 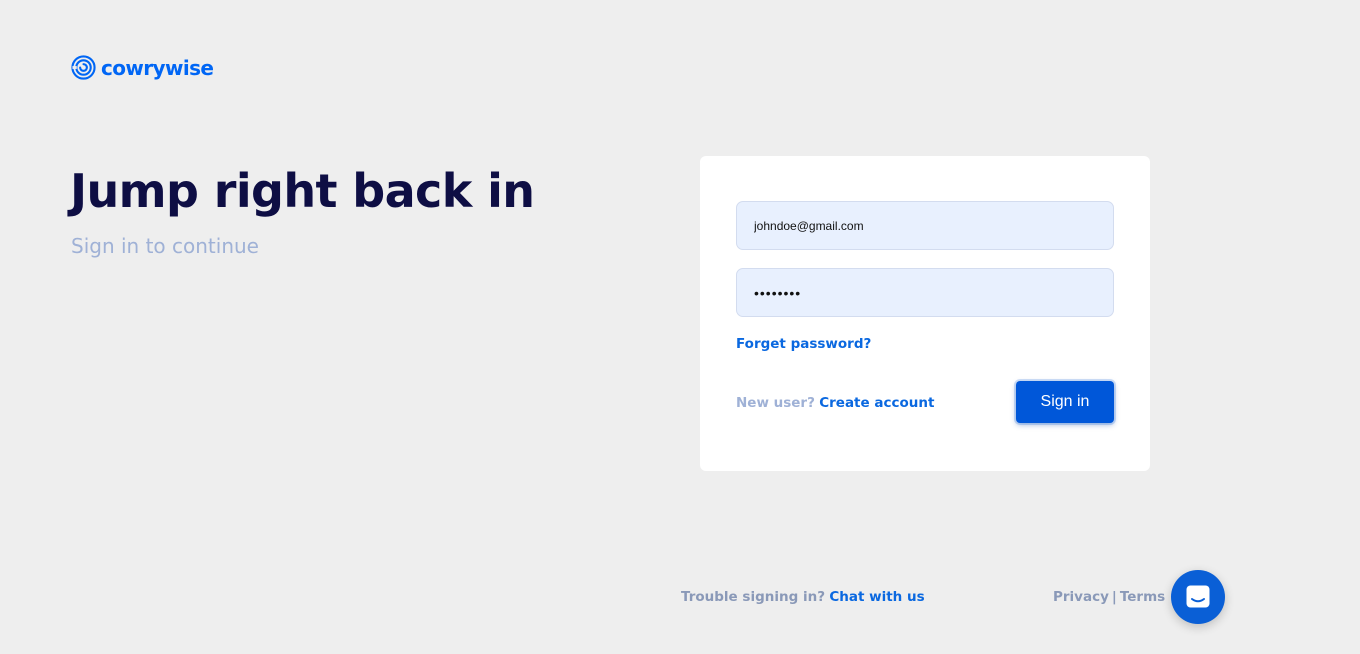 What do you see at coordinates (83, 67) in the screenshot?
I see `cowrywise-logo-icon` at bounding box center [83, 67].